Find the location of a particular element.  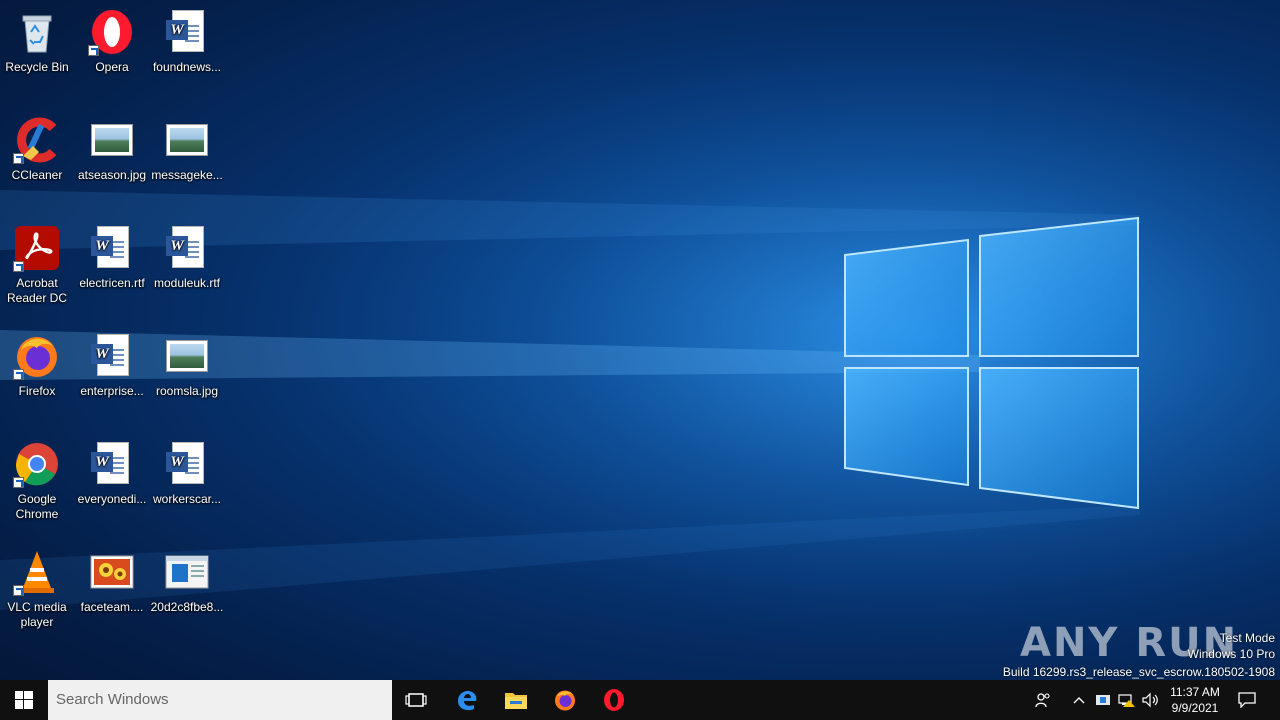

task-view-button is located at coordinates (416, 700).